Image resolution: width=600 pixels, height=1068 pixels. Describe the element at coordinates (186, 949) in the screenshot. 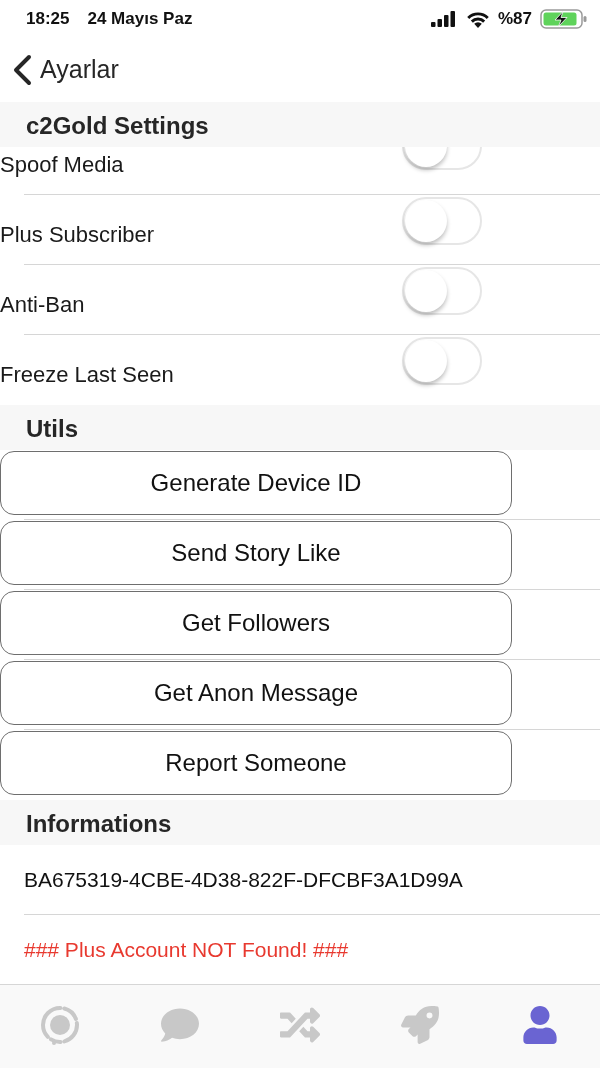

I see `warning-text: ### Plus Account NOT Found! ###` at that location.